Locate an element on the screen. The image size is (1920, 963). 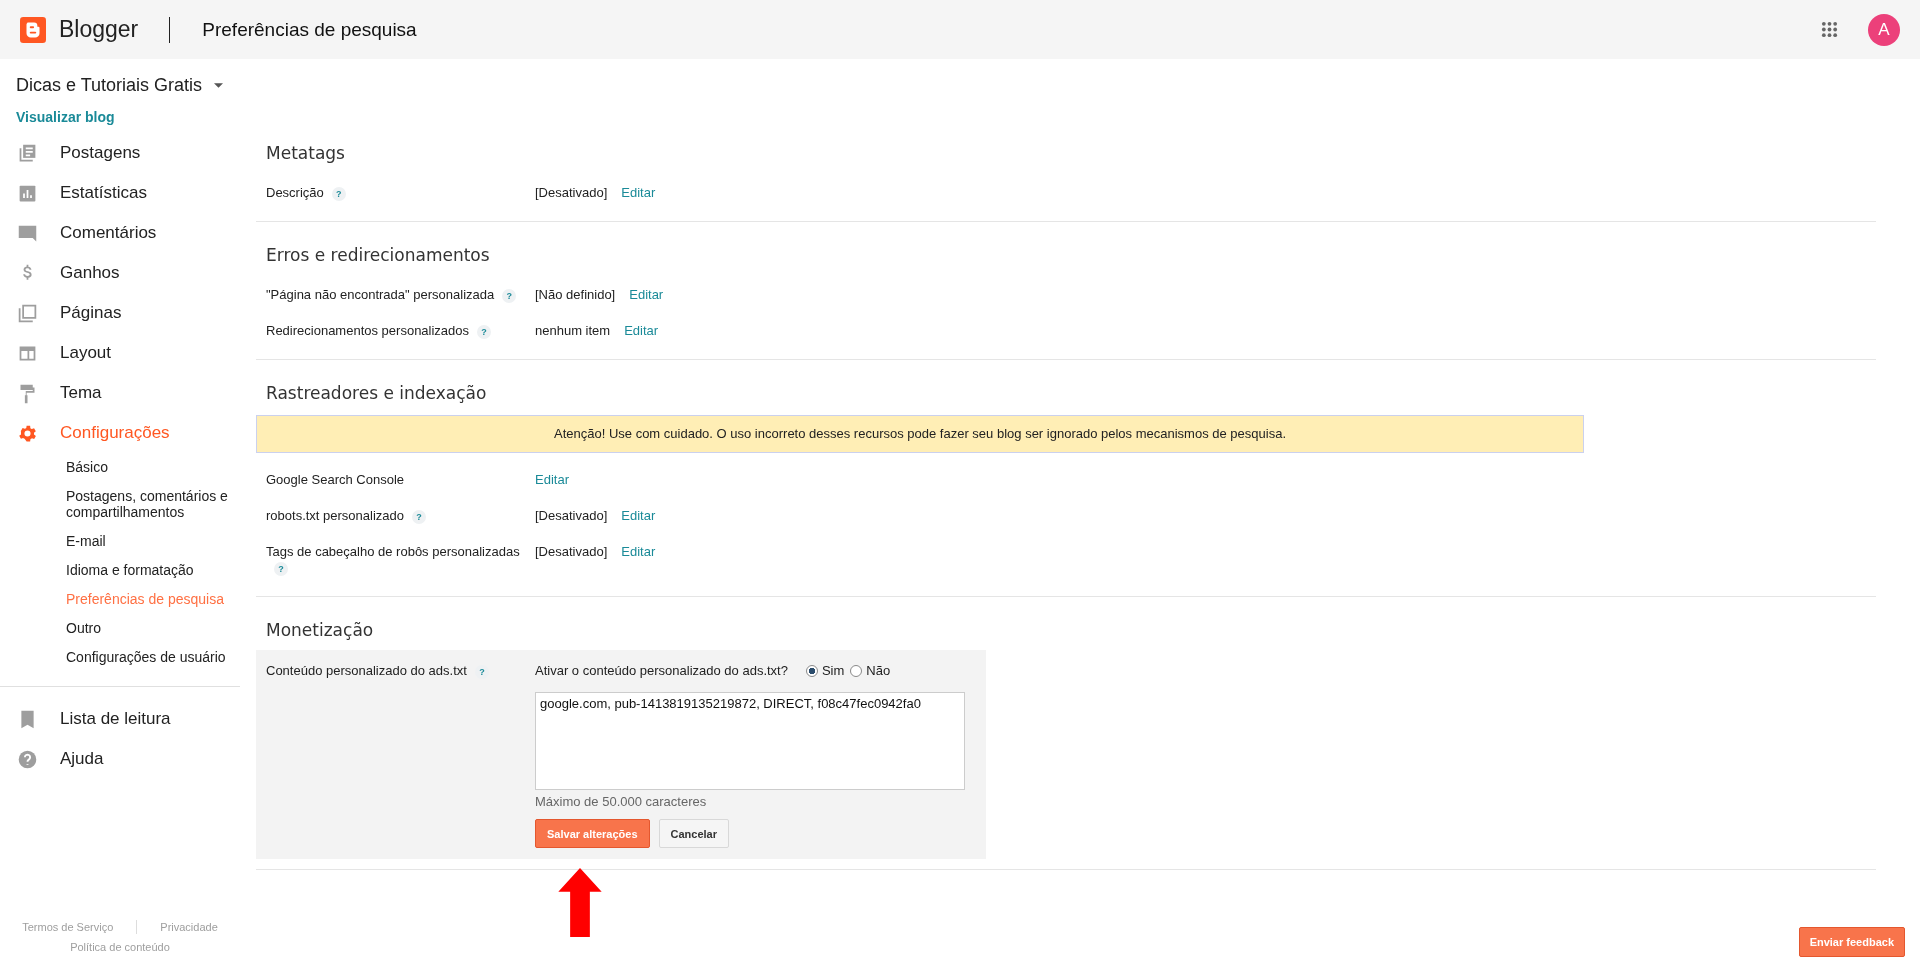
question-text: Ativar o conteúdo personalizado do ads.txt? is located at coordinates (661, 670).